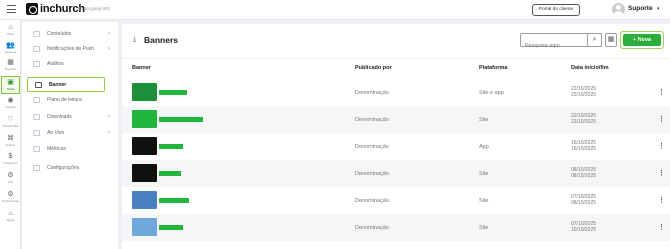 The image size is (670, 249). Describe the element at coordinates (10, 107) in the screenshot. I see `rail-item-label: Células` at that location.